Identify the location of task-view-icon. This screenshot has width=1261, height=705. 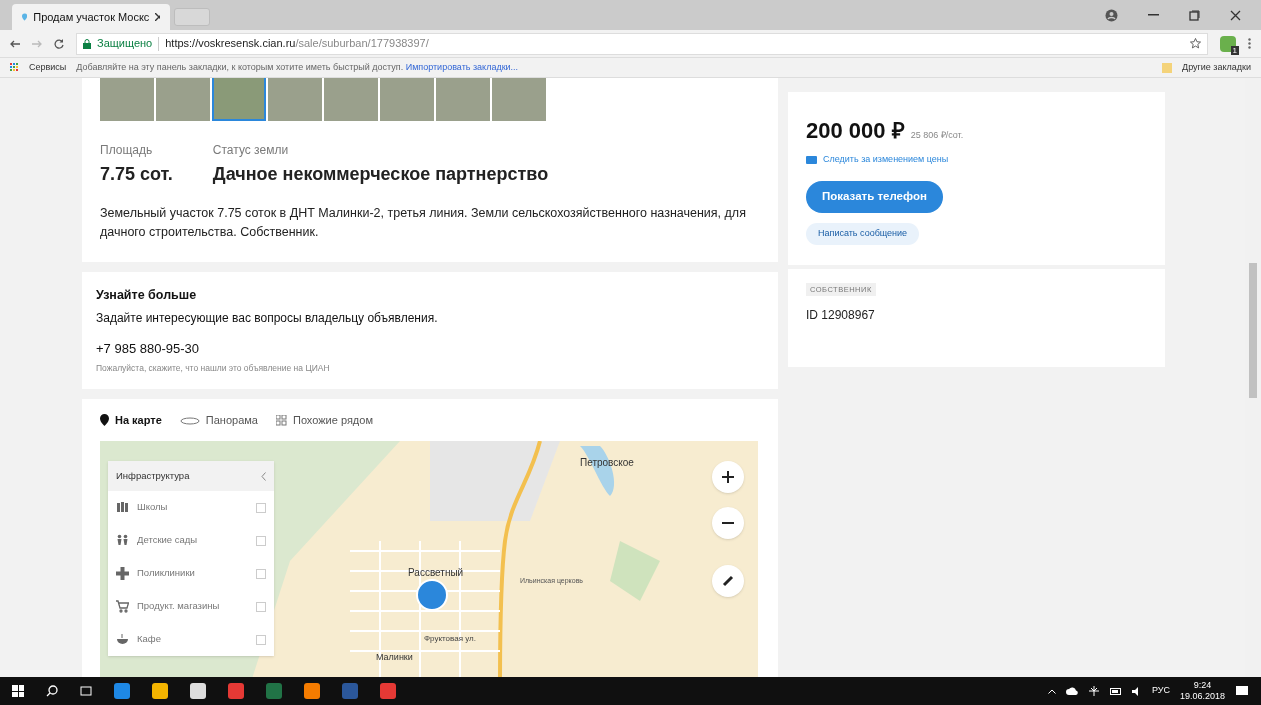
(86, 691).